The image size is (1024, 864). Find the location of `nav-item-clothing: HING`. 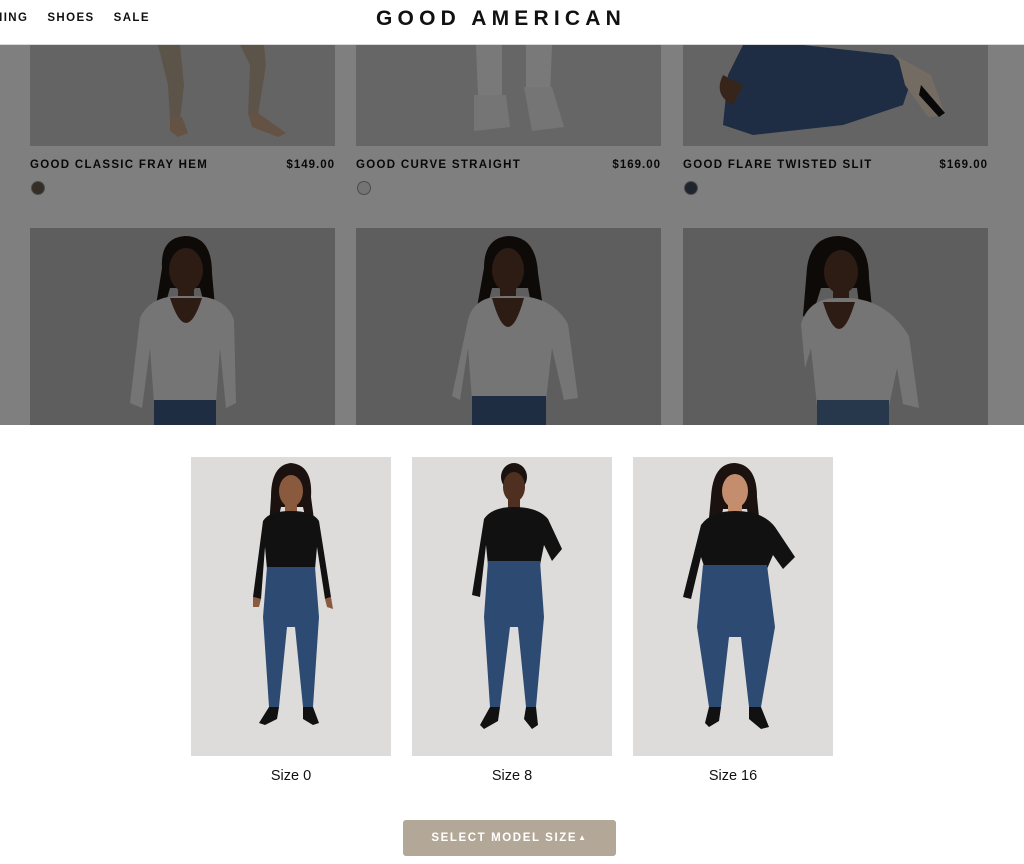

nav-item-clothing: HING is located at coordinates (14, 18).